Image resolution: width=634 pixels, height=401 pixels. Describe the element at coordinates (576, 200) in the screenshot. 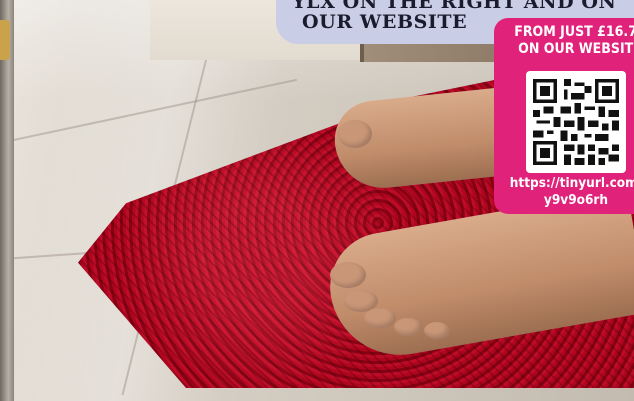

I see `url-line-2: y9v9o6rh` at that location.